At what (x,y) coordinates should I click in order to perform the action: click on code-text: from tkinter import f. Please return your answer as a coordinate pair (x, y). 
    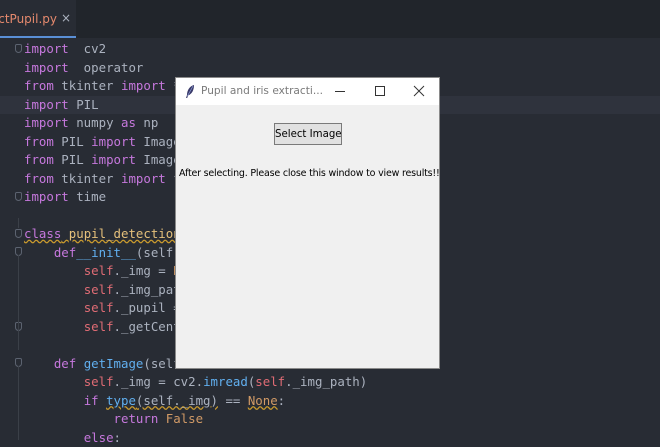
    Looking at the image, I should click on (102, 179).